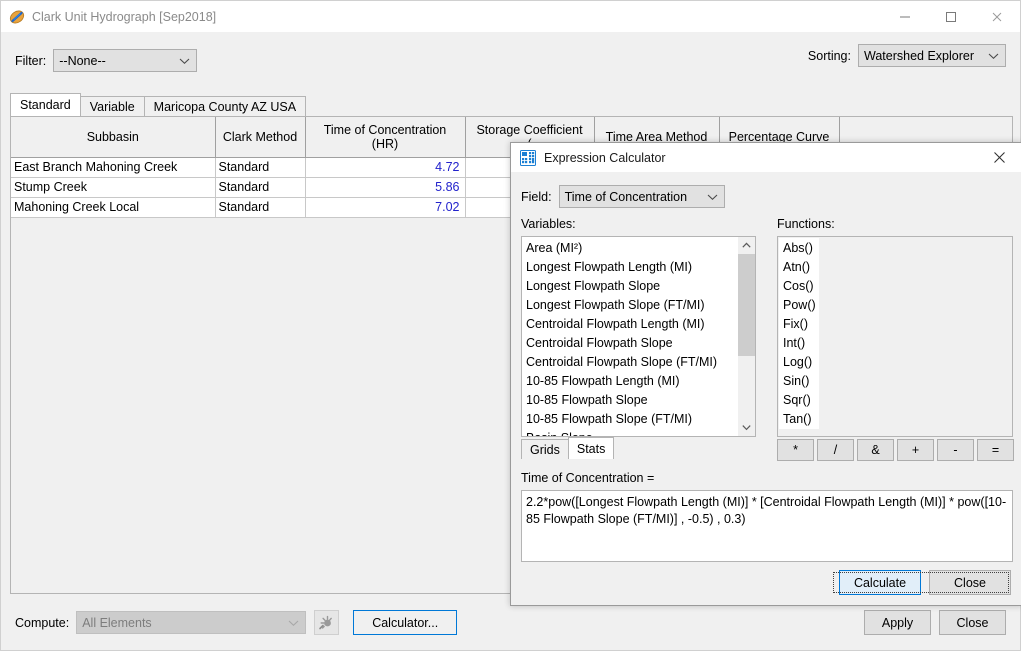 The image size is (1021, 651). Describe the element at coordinates (82, 60) in the screenshot. I see `filter-value: --None--` at that location.